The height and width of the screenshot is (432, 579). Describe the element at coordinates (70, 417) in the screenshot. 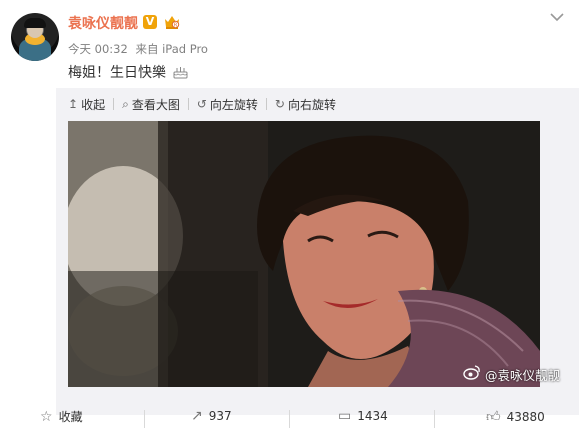

I see `favorite-label: 收藏` at that location.